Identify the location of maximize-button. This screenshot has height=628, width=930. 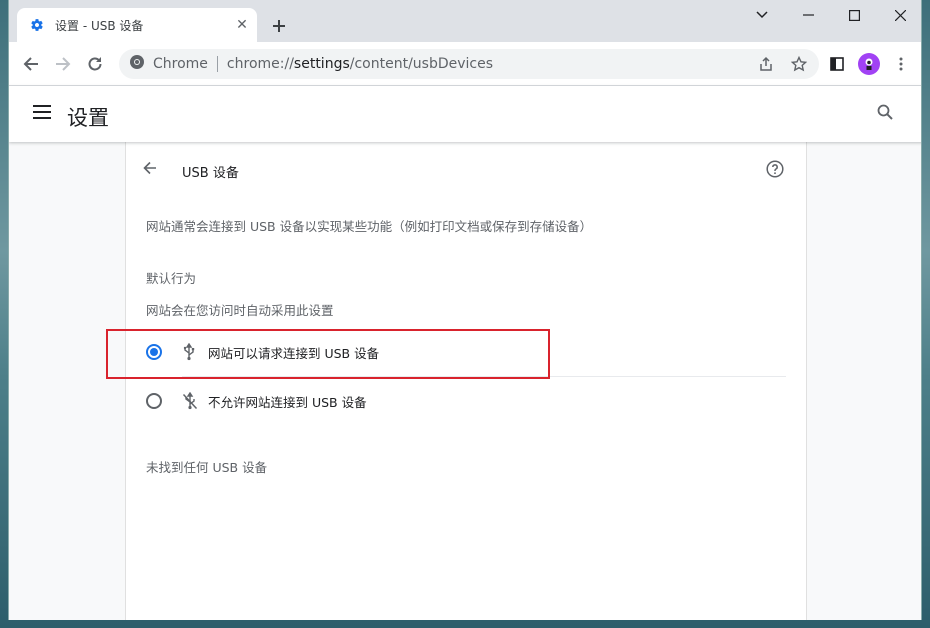
(854, 15).